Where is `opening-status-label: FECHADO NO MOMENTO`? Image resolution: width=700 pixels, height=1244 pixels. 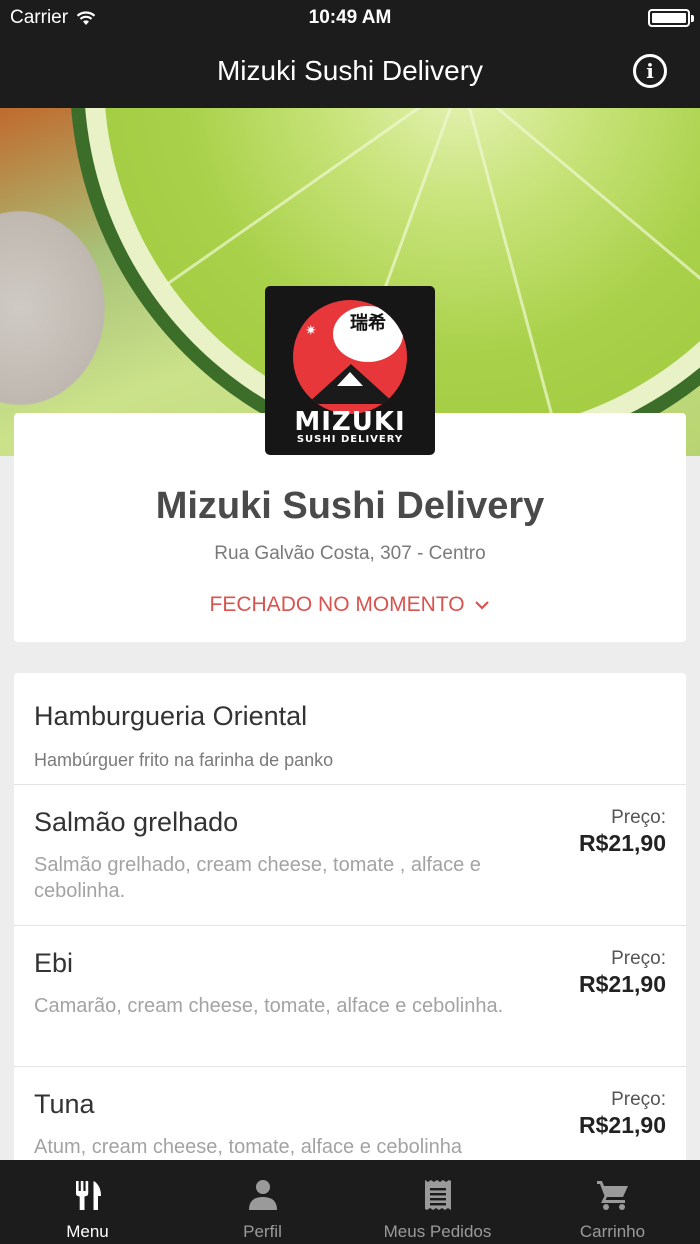
opening-status-label: FECHADO NO MOMENTO is located at coordinates (337, 604).